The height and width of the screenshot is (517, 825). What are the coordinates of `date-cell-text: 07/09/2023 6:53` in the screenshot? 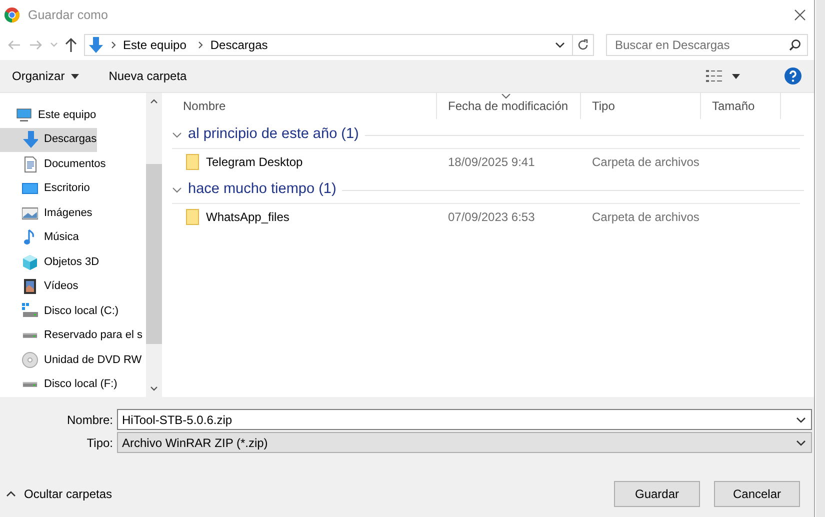 It's located at (491, 217).